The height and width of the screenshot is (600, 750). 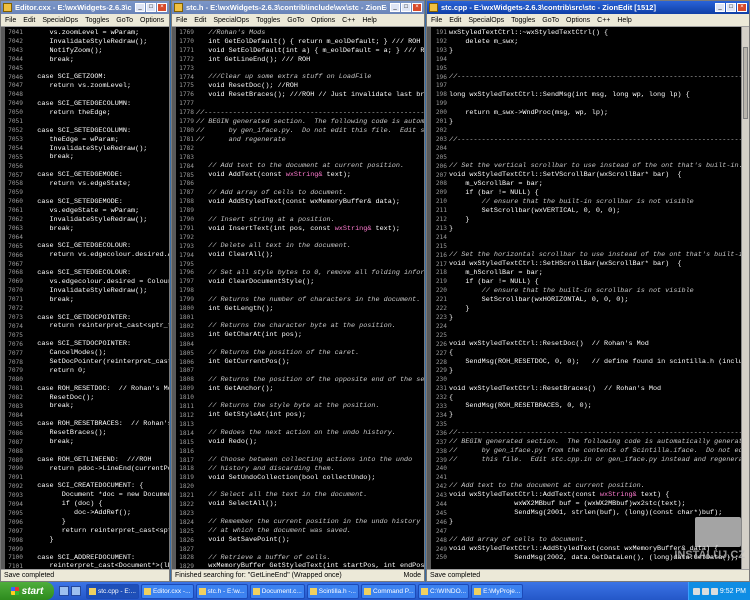 What do you see at coordinates (86, 219) in the screenshot?
I see `code-line: InvalidateStyleRedraw();` at bounding box center [86, 219].